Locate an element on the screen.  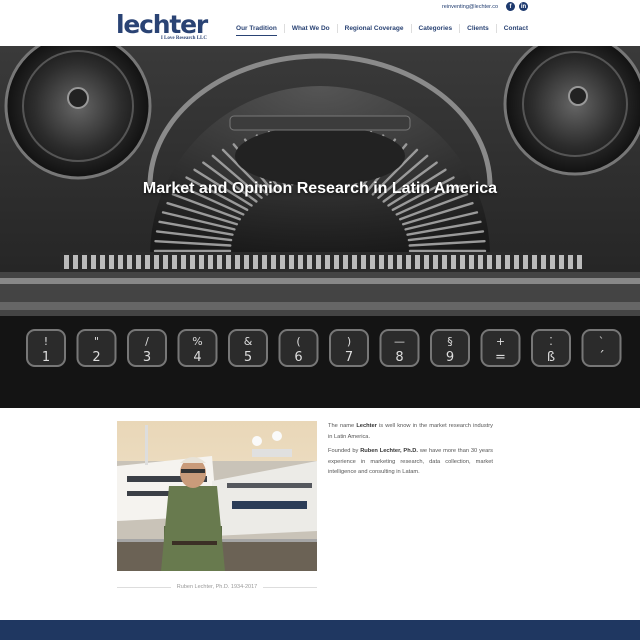
svg-text: 6 is located at coordinates (298, 357).